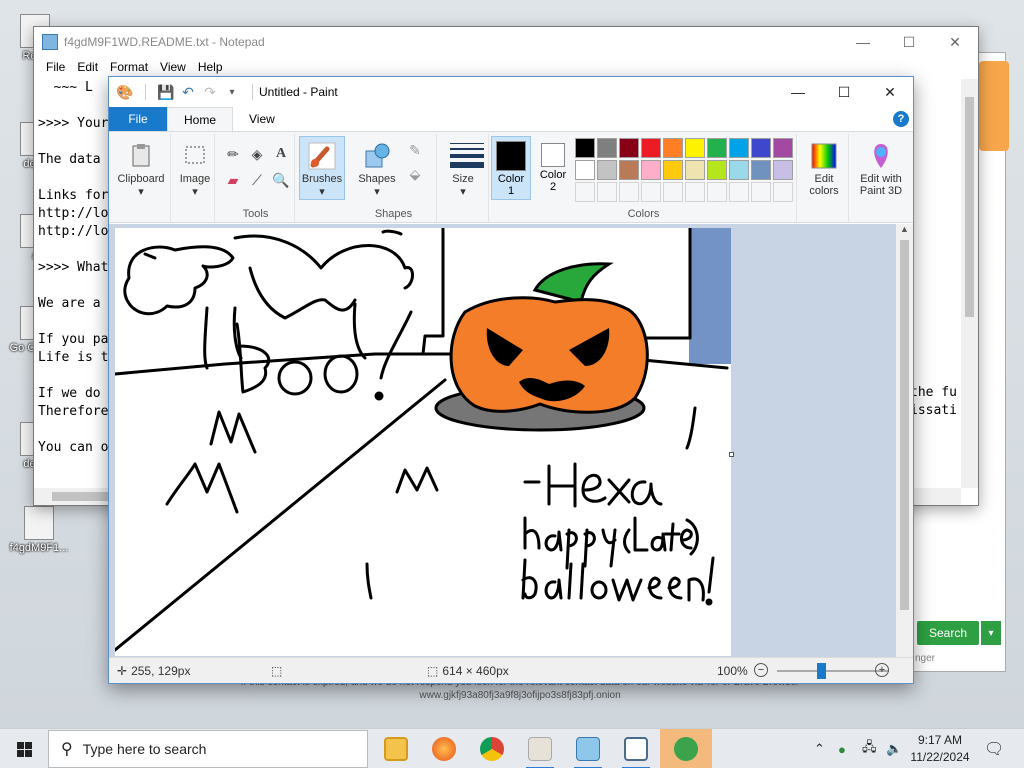 The width and height of the screenshot is (1024, 768). Describe the element at coordinates (415, 150) in the screenshot. I see `outline-icon: ✎` at that location.